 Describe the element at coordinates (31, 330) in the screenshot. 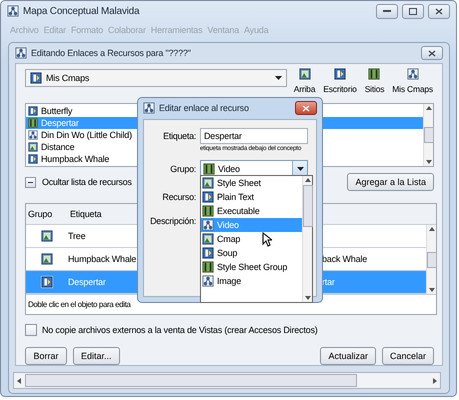

I see `checkbox` at that location.